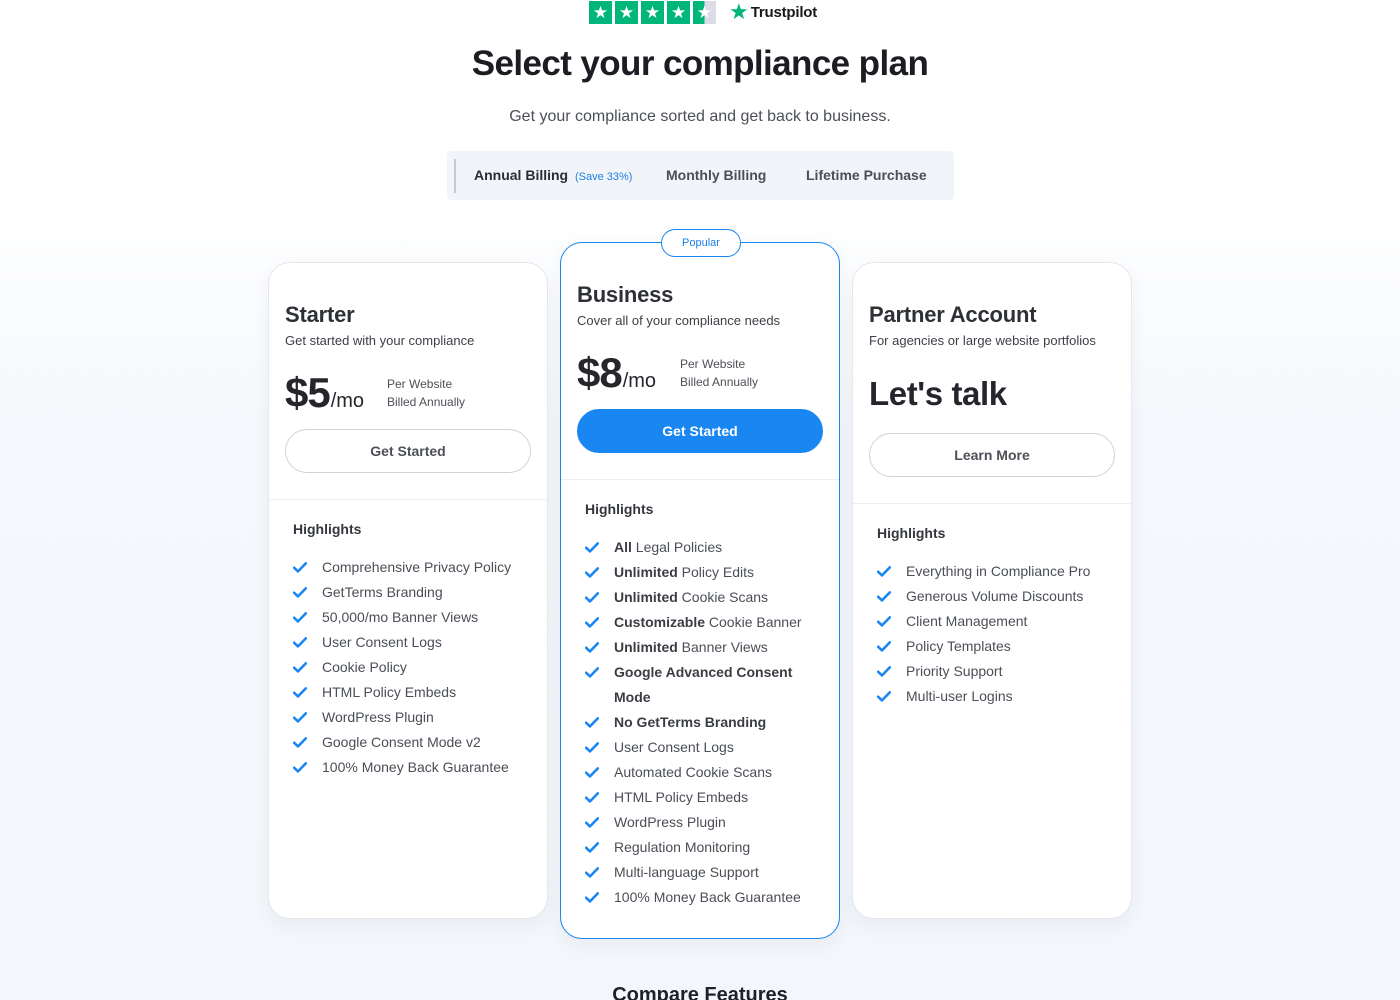 The image size is (1400, 1000). What do you see at coordinates (625, 294) in the screenshot?
I see `plan-name: Business` at bounding box center [625, 294].